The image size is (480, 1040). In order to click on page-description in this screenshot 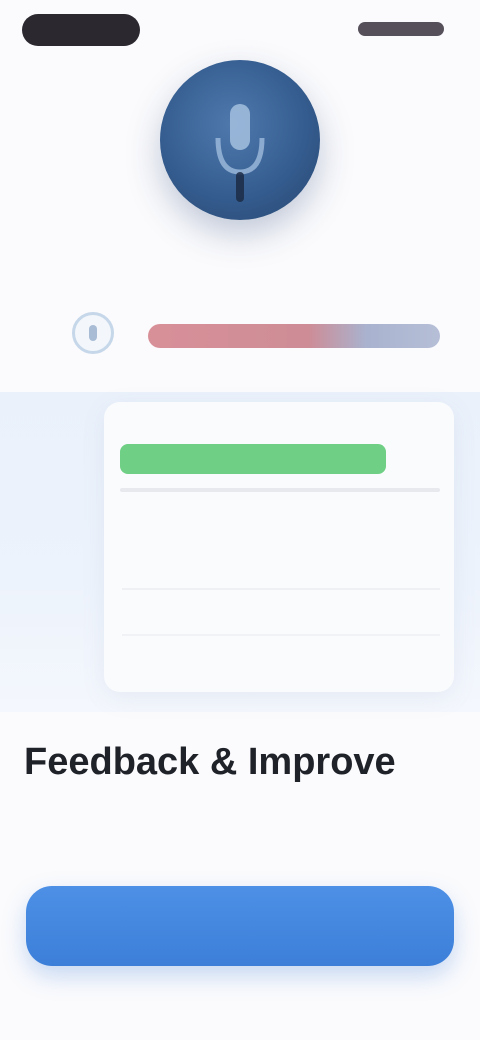, I will do `click(239, 828)`.